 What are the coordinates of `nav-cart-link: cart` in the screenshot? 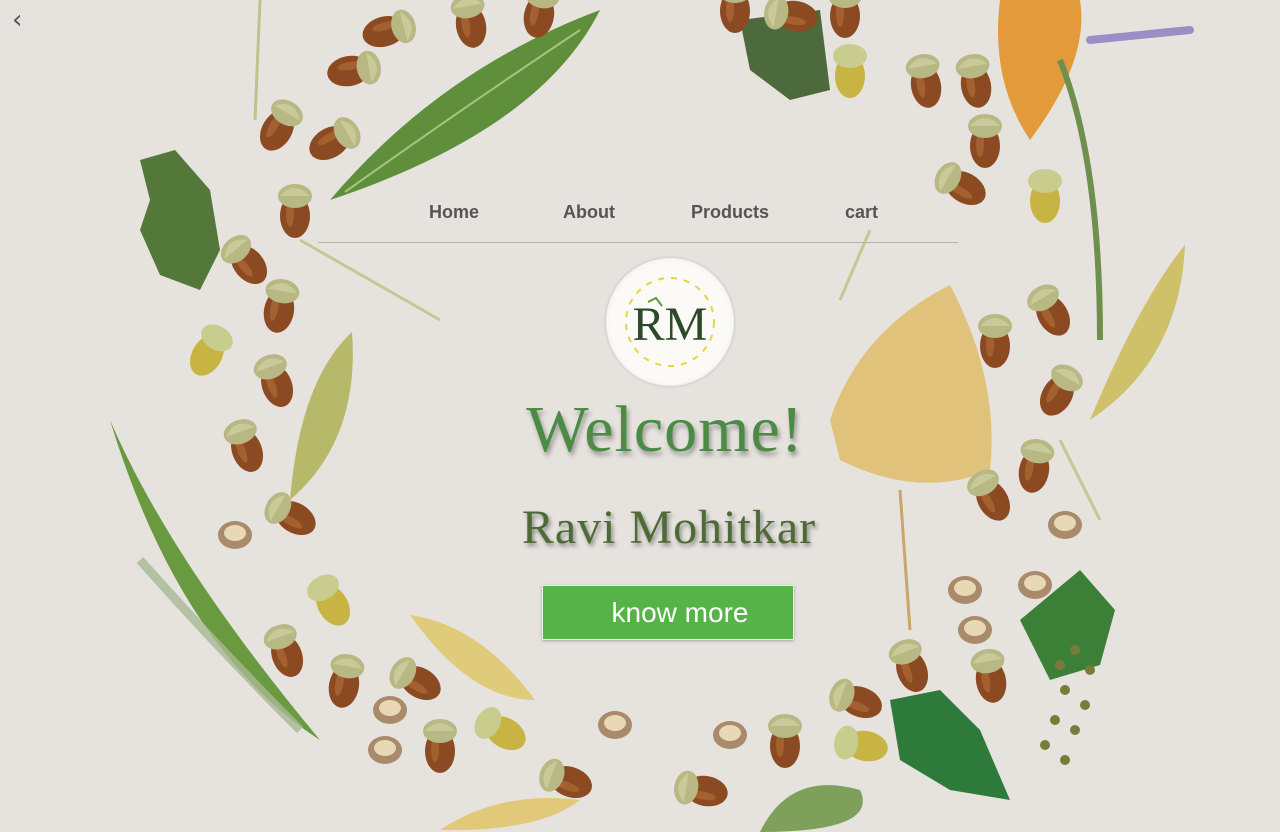 It's located at (861, 212).